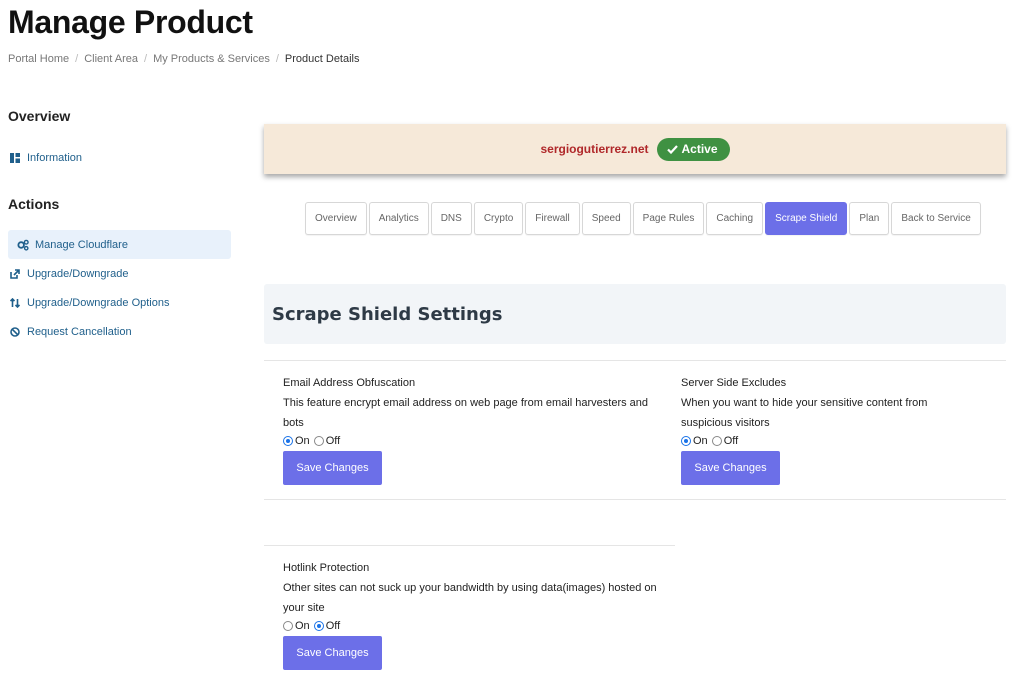 This screenshot has width=1021, height=695. I want to click on status-badge: Active, so click(693, 149).